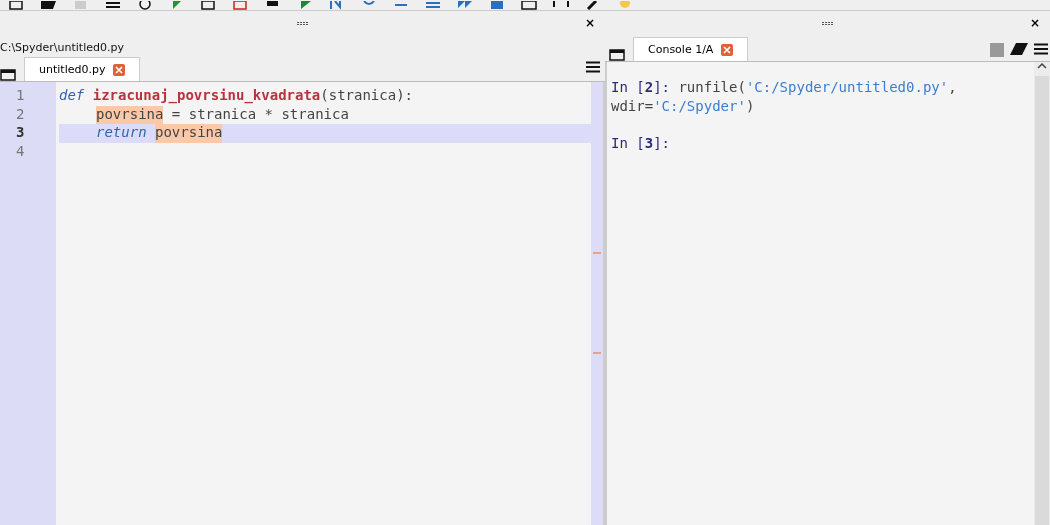 The image size is (1050, 525). What do you see at coordinates (206, 96) in the screenshot?
I see `code-token: izracunaj_povrsinu_kvadrata` at bounding box center [206, 96].